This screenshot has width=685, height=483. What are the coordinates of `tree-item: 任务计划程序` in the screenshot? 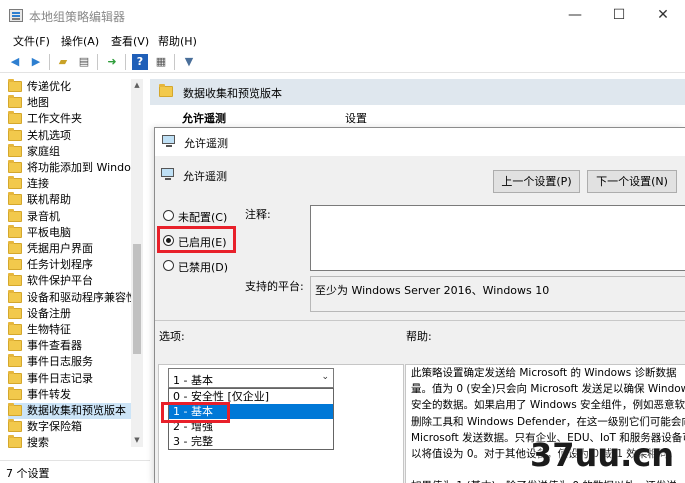 It's located at (70, 265).